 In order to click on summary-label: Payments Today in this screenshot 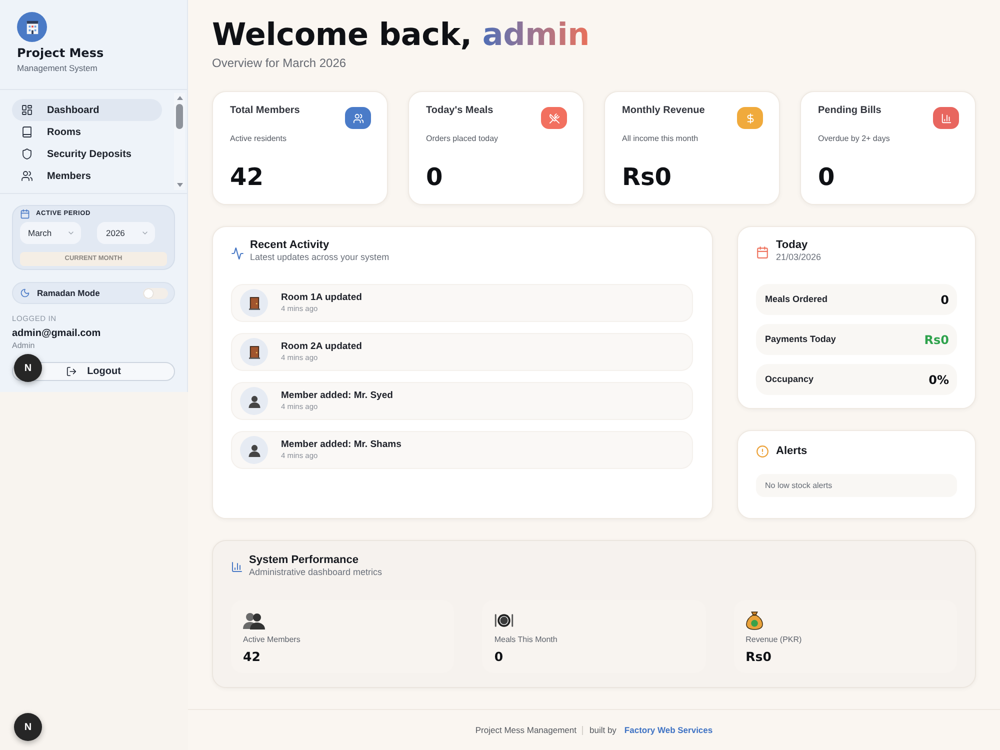, I will do `click(800, 339)`.